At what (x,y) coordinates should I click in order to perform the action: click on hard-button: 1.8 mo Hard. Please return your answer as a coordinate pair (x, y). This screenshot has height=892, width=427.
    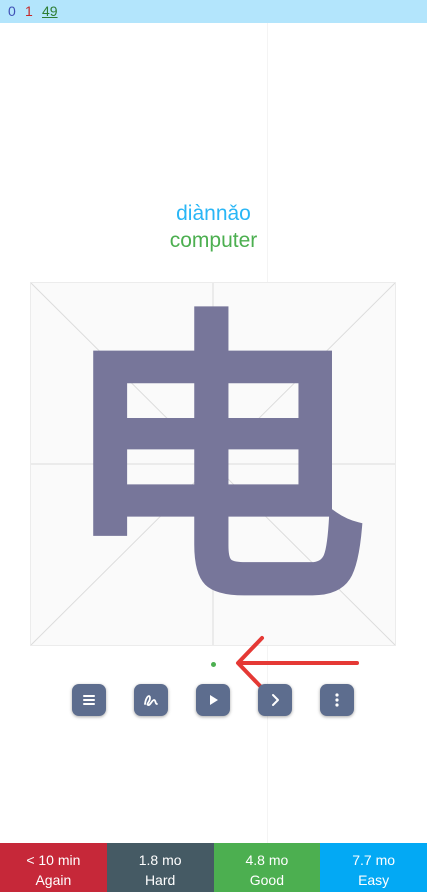
    Looking at the image, I should click on (160, 867).